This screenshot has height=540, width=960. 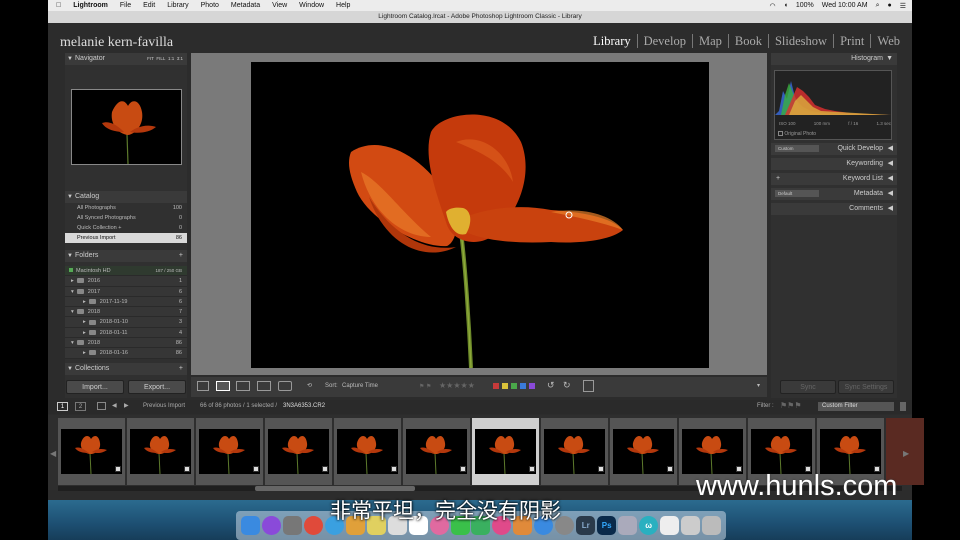 I want to click on chrome-icon, so click(x=313, y=525).